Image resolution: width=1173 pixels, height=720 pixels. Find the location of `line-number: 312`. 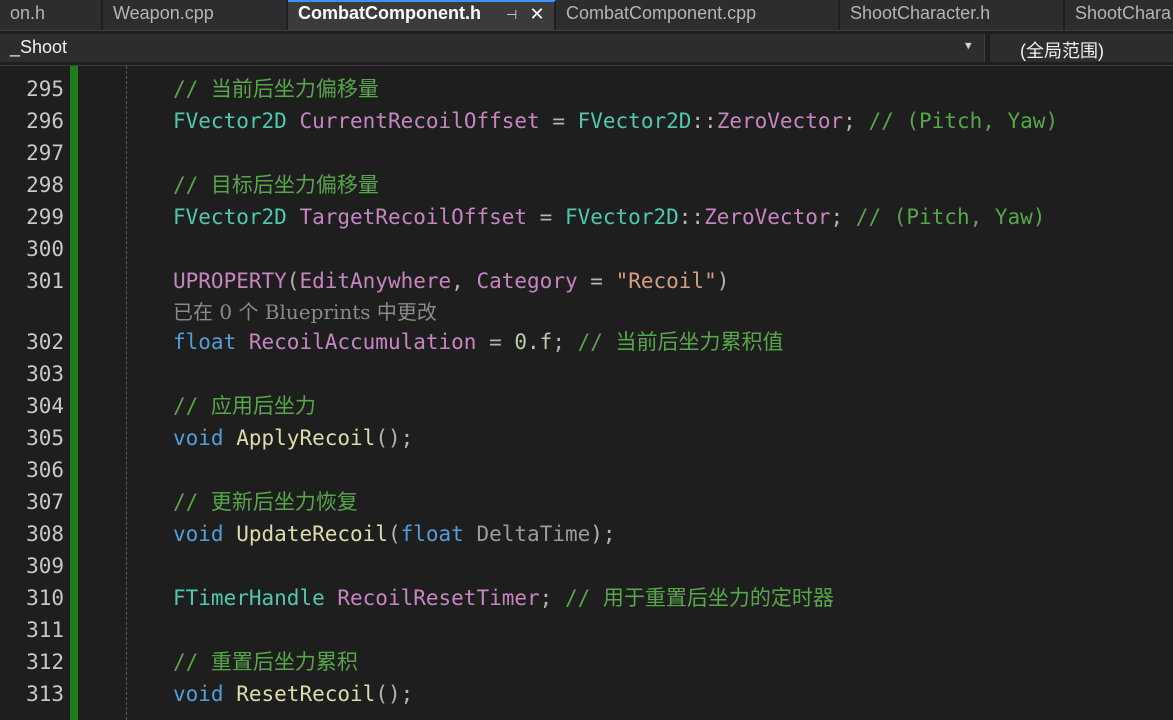

line-number: 312 is located at coordinates (45, 662).